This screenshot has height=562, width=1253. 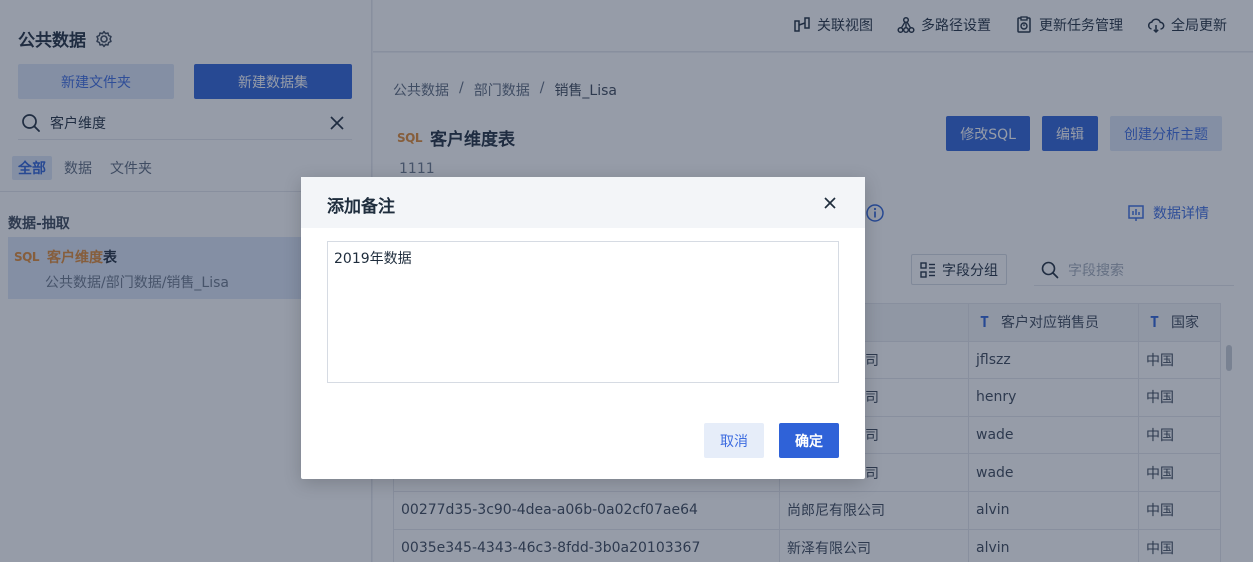 I want to click on note-textarea: 2019年数据, so click(x=583, y=312).